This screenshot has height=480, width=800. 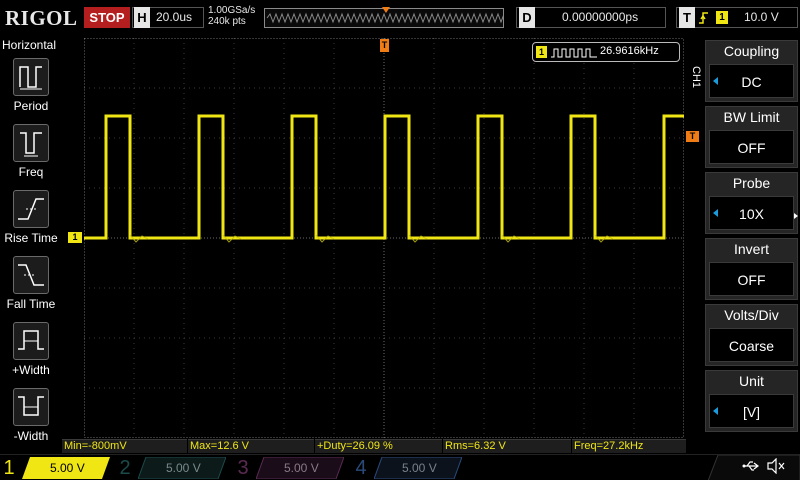 I want to click on volts-div-menu-item: Volts/Div Coarse, so click(x=751, y=335).